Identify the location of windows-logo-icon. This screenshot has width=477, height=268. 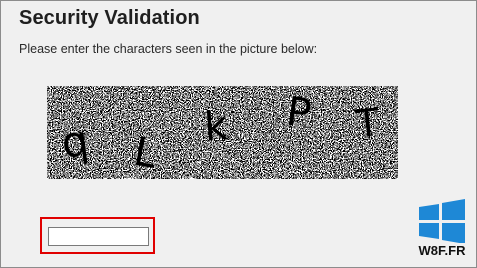
(442, 221).